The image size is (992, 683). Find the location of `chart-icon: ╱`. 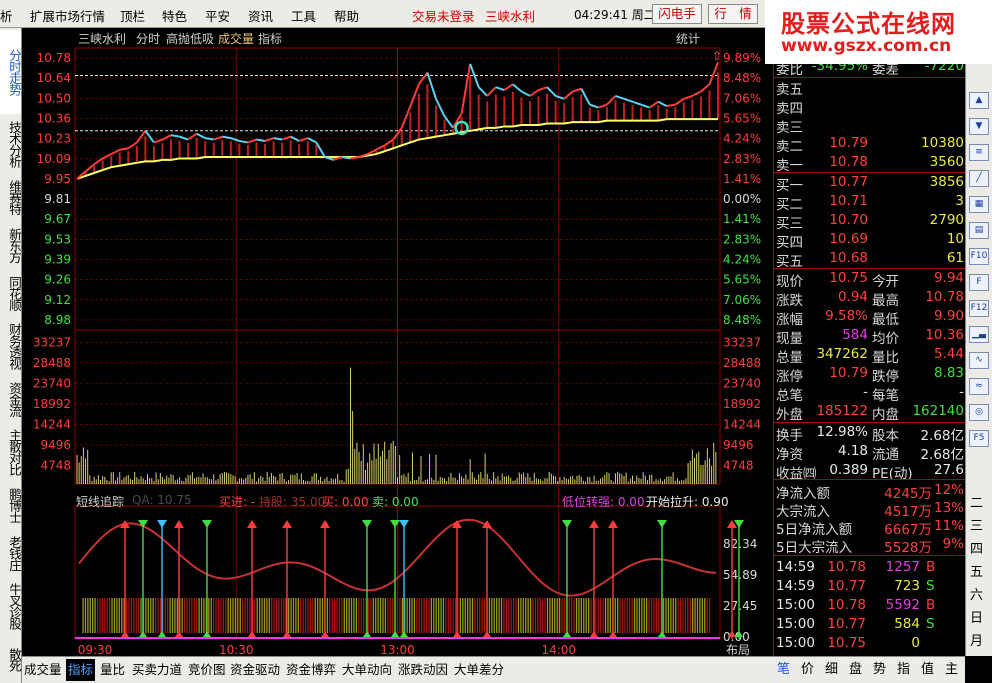

chart-icon: ╱ is located at coordinates (979, 178).